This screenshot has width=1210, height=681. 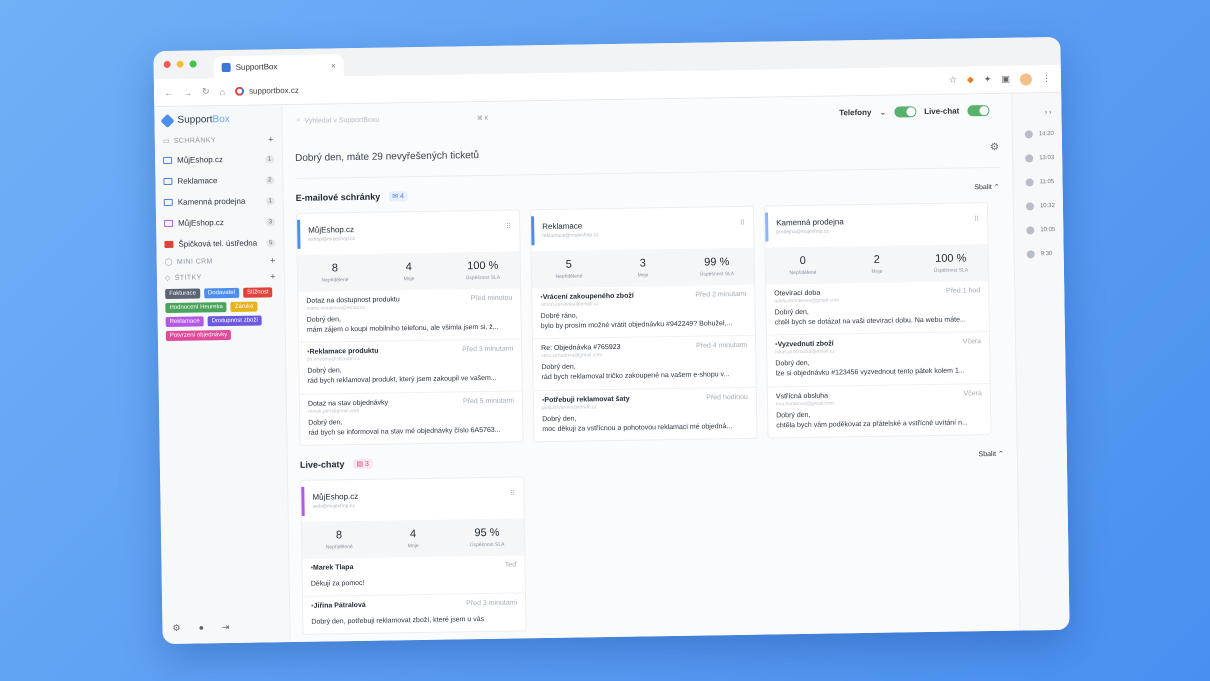 I want to click on back-icon: ←, so click(x=168, y=92).